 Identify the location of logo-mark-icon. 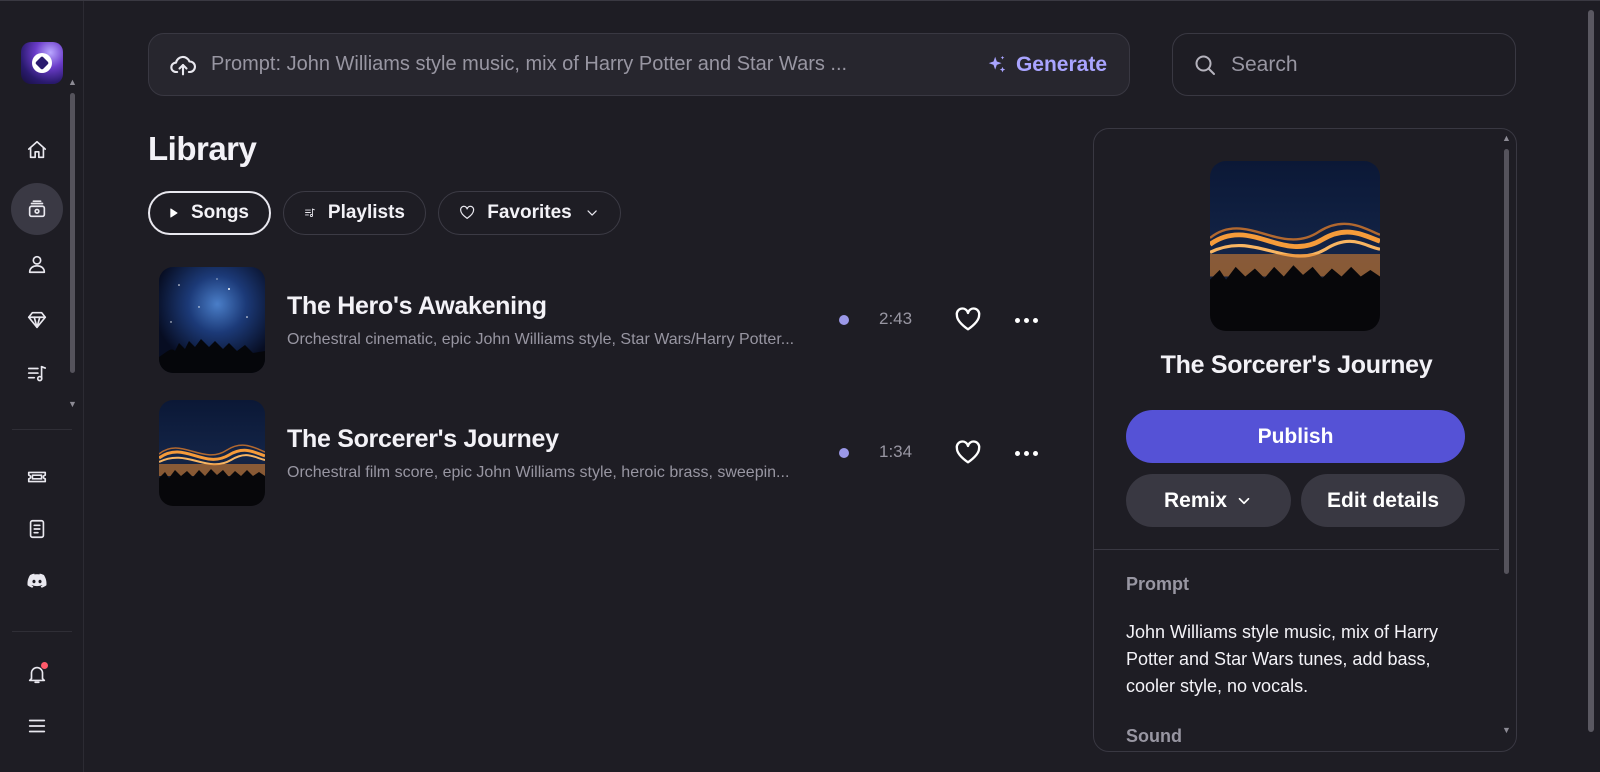
(42, 63).